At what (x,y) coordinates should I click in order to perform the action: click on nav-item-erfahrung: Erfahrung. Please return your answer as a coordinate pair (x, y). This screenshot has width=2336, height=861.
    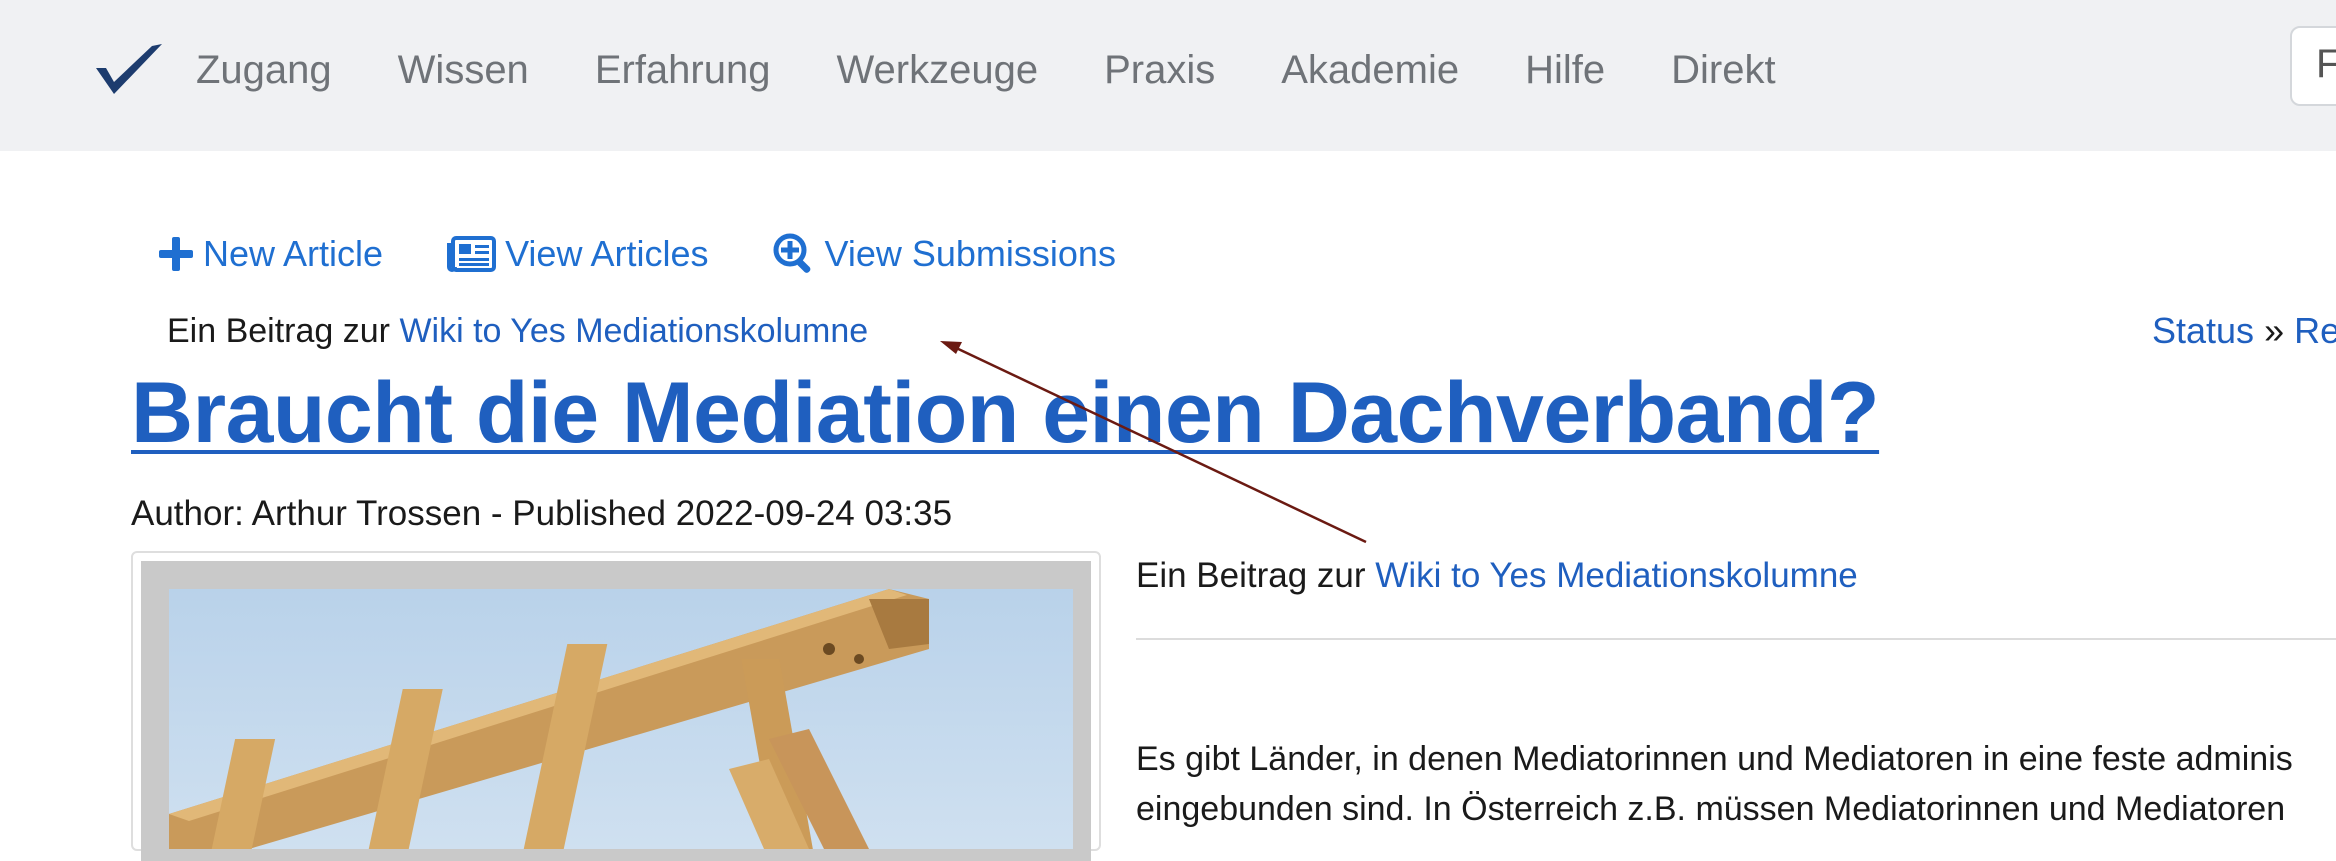
    Looking at the image, I should click on (683, 70).